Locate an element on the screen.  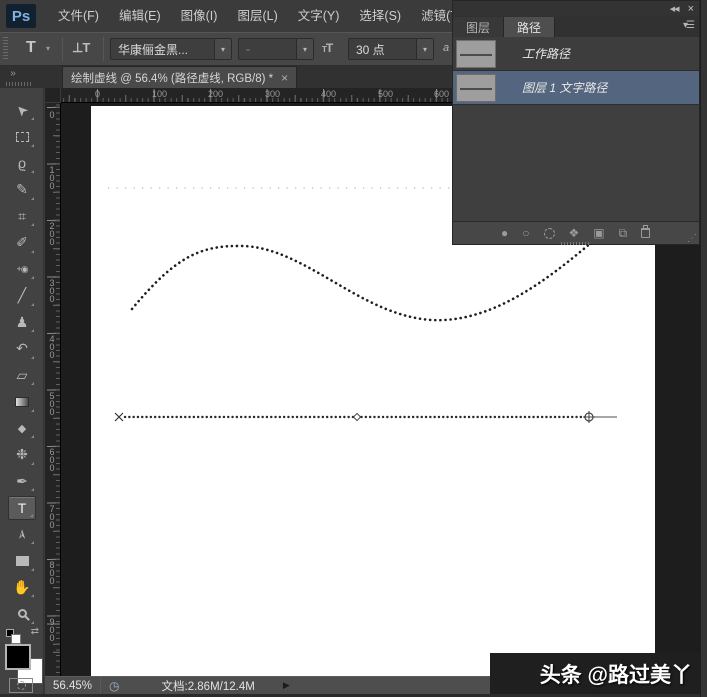
trash-icon is located at coordinates (646, 231).